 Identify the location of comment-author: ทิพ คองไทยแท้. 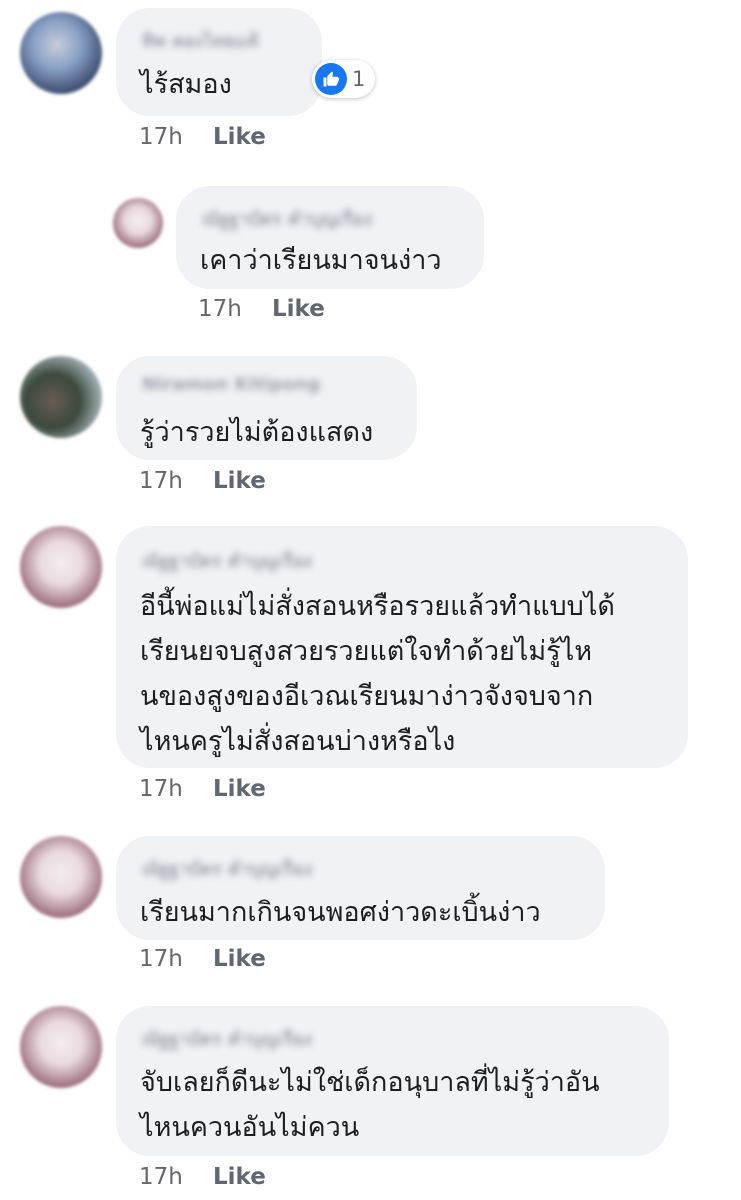
(200, 40).